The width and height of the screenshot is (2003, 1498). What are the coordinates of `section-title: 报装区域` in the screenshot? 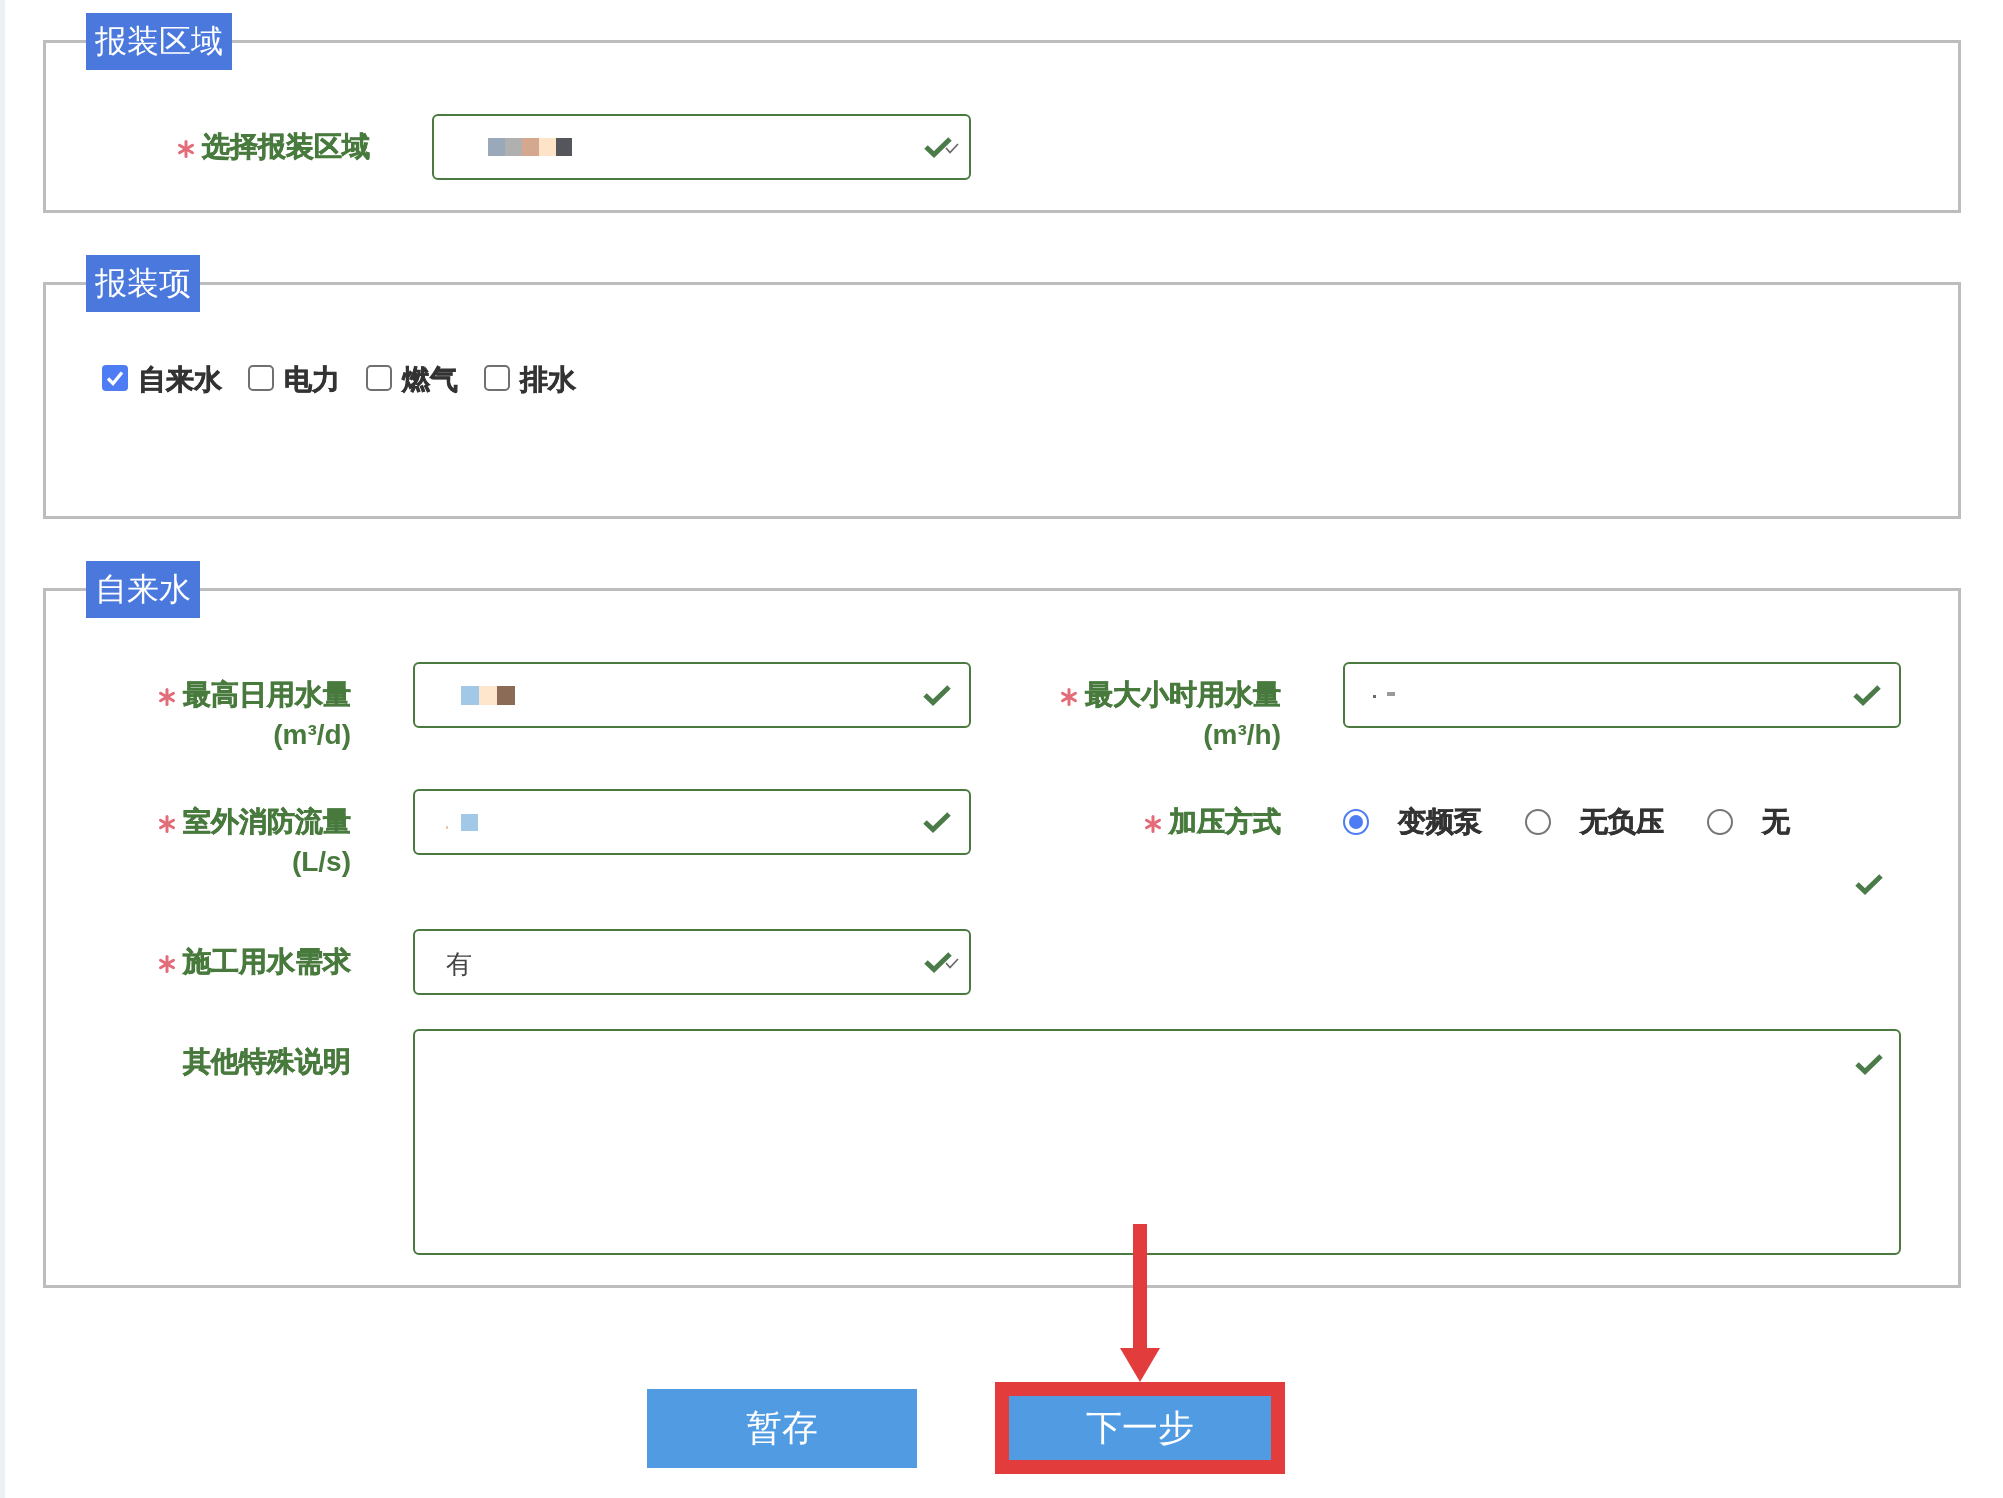 It's located at (159, 41).